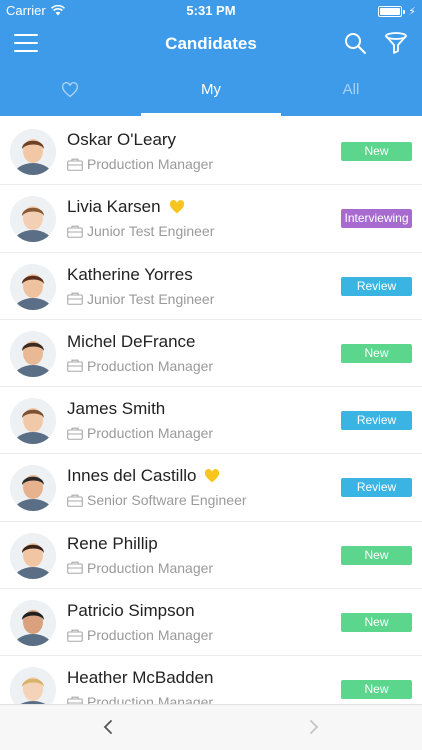 This screenshot has width=422, height=750. I want to click on name-line: Patricio Simpson, so click(131, 611).